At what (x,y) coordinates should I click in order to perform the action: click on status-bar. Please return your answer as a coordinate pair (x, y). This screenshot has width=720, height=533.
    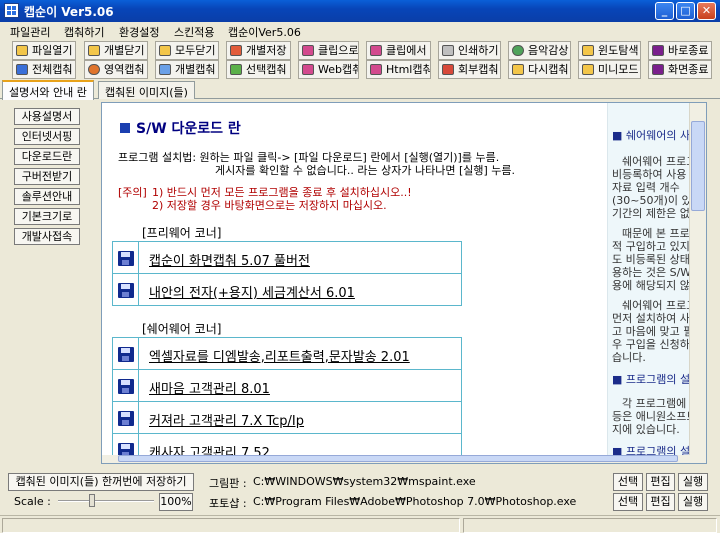
    Looking at the image, I should click on (360, 524).